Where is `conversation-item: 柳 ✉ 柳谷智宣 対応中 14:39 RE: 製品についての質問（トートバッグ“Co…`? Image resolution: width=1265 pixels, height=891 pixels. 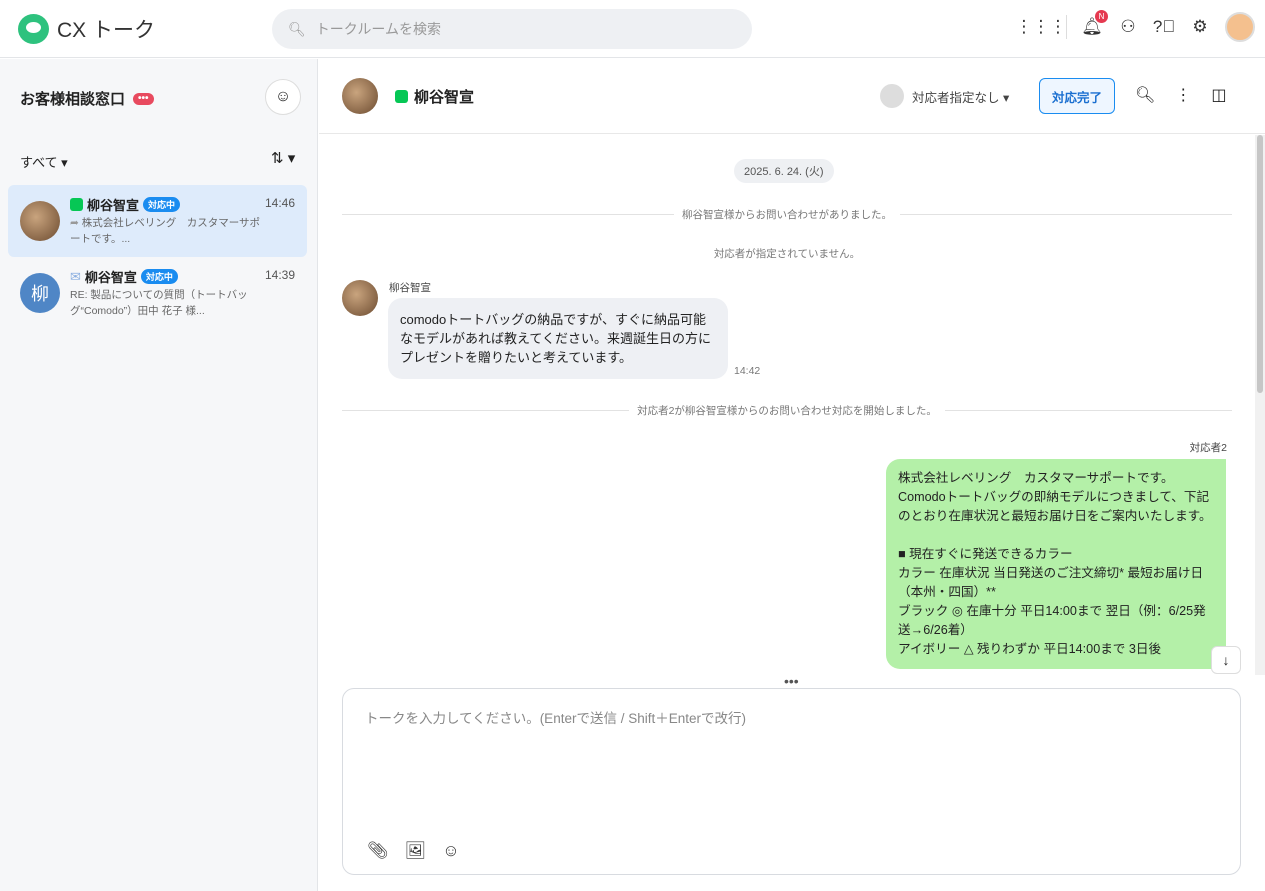
conversation-item: 柳 ✉ 柳谷智宣 対応中 14:39 RE: 製品についての質問（トートバッグ“Co… is located at coordinates (157, 293).